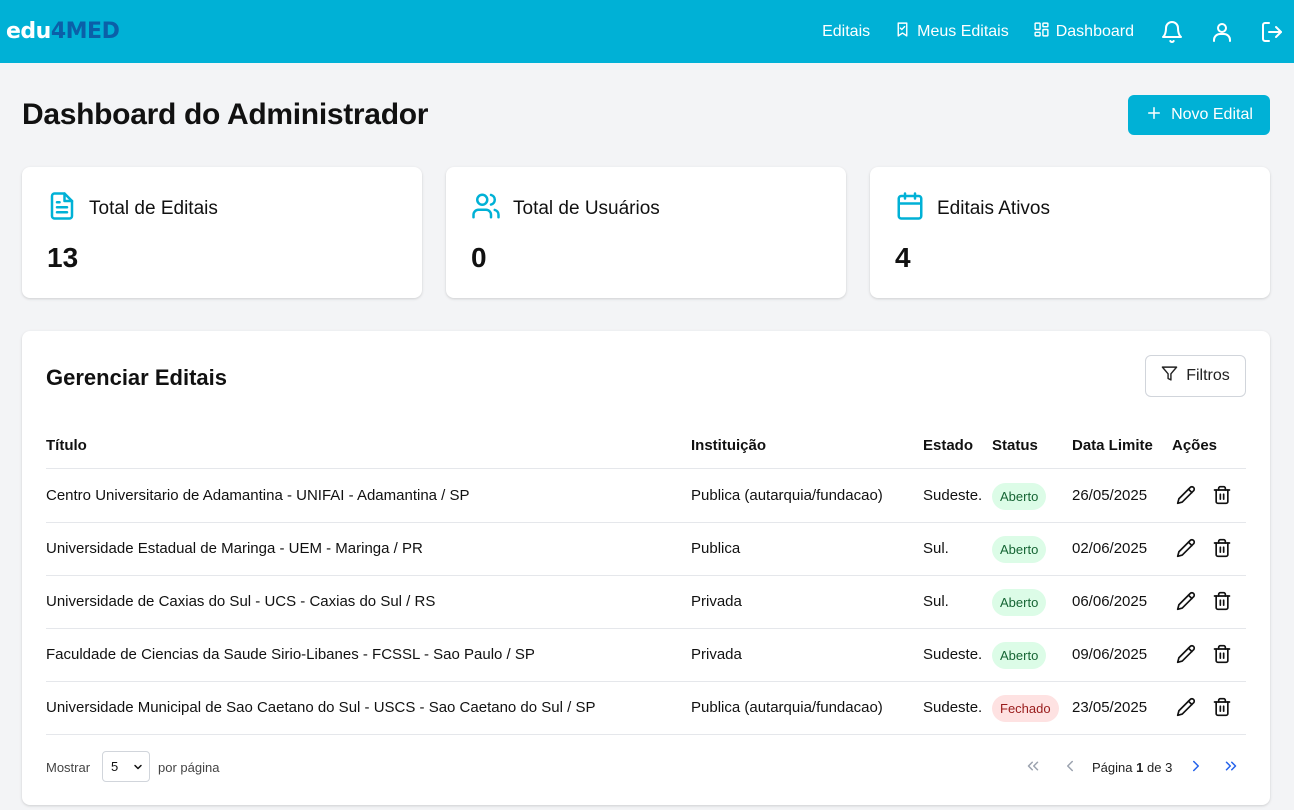 Image resolution: width=1294 pixels, height=810 pixels. Describe the element at coordinates (63, 257) in the screenshot. I see `stat-value: 13` at that location.